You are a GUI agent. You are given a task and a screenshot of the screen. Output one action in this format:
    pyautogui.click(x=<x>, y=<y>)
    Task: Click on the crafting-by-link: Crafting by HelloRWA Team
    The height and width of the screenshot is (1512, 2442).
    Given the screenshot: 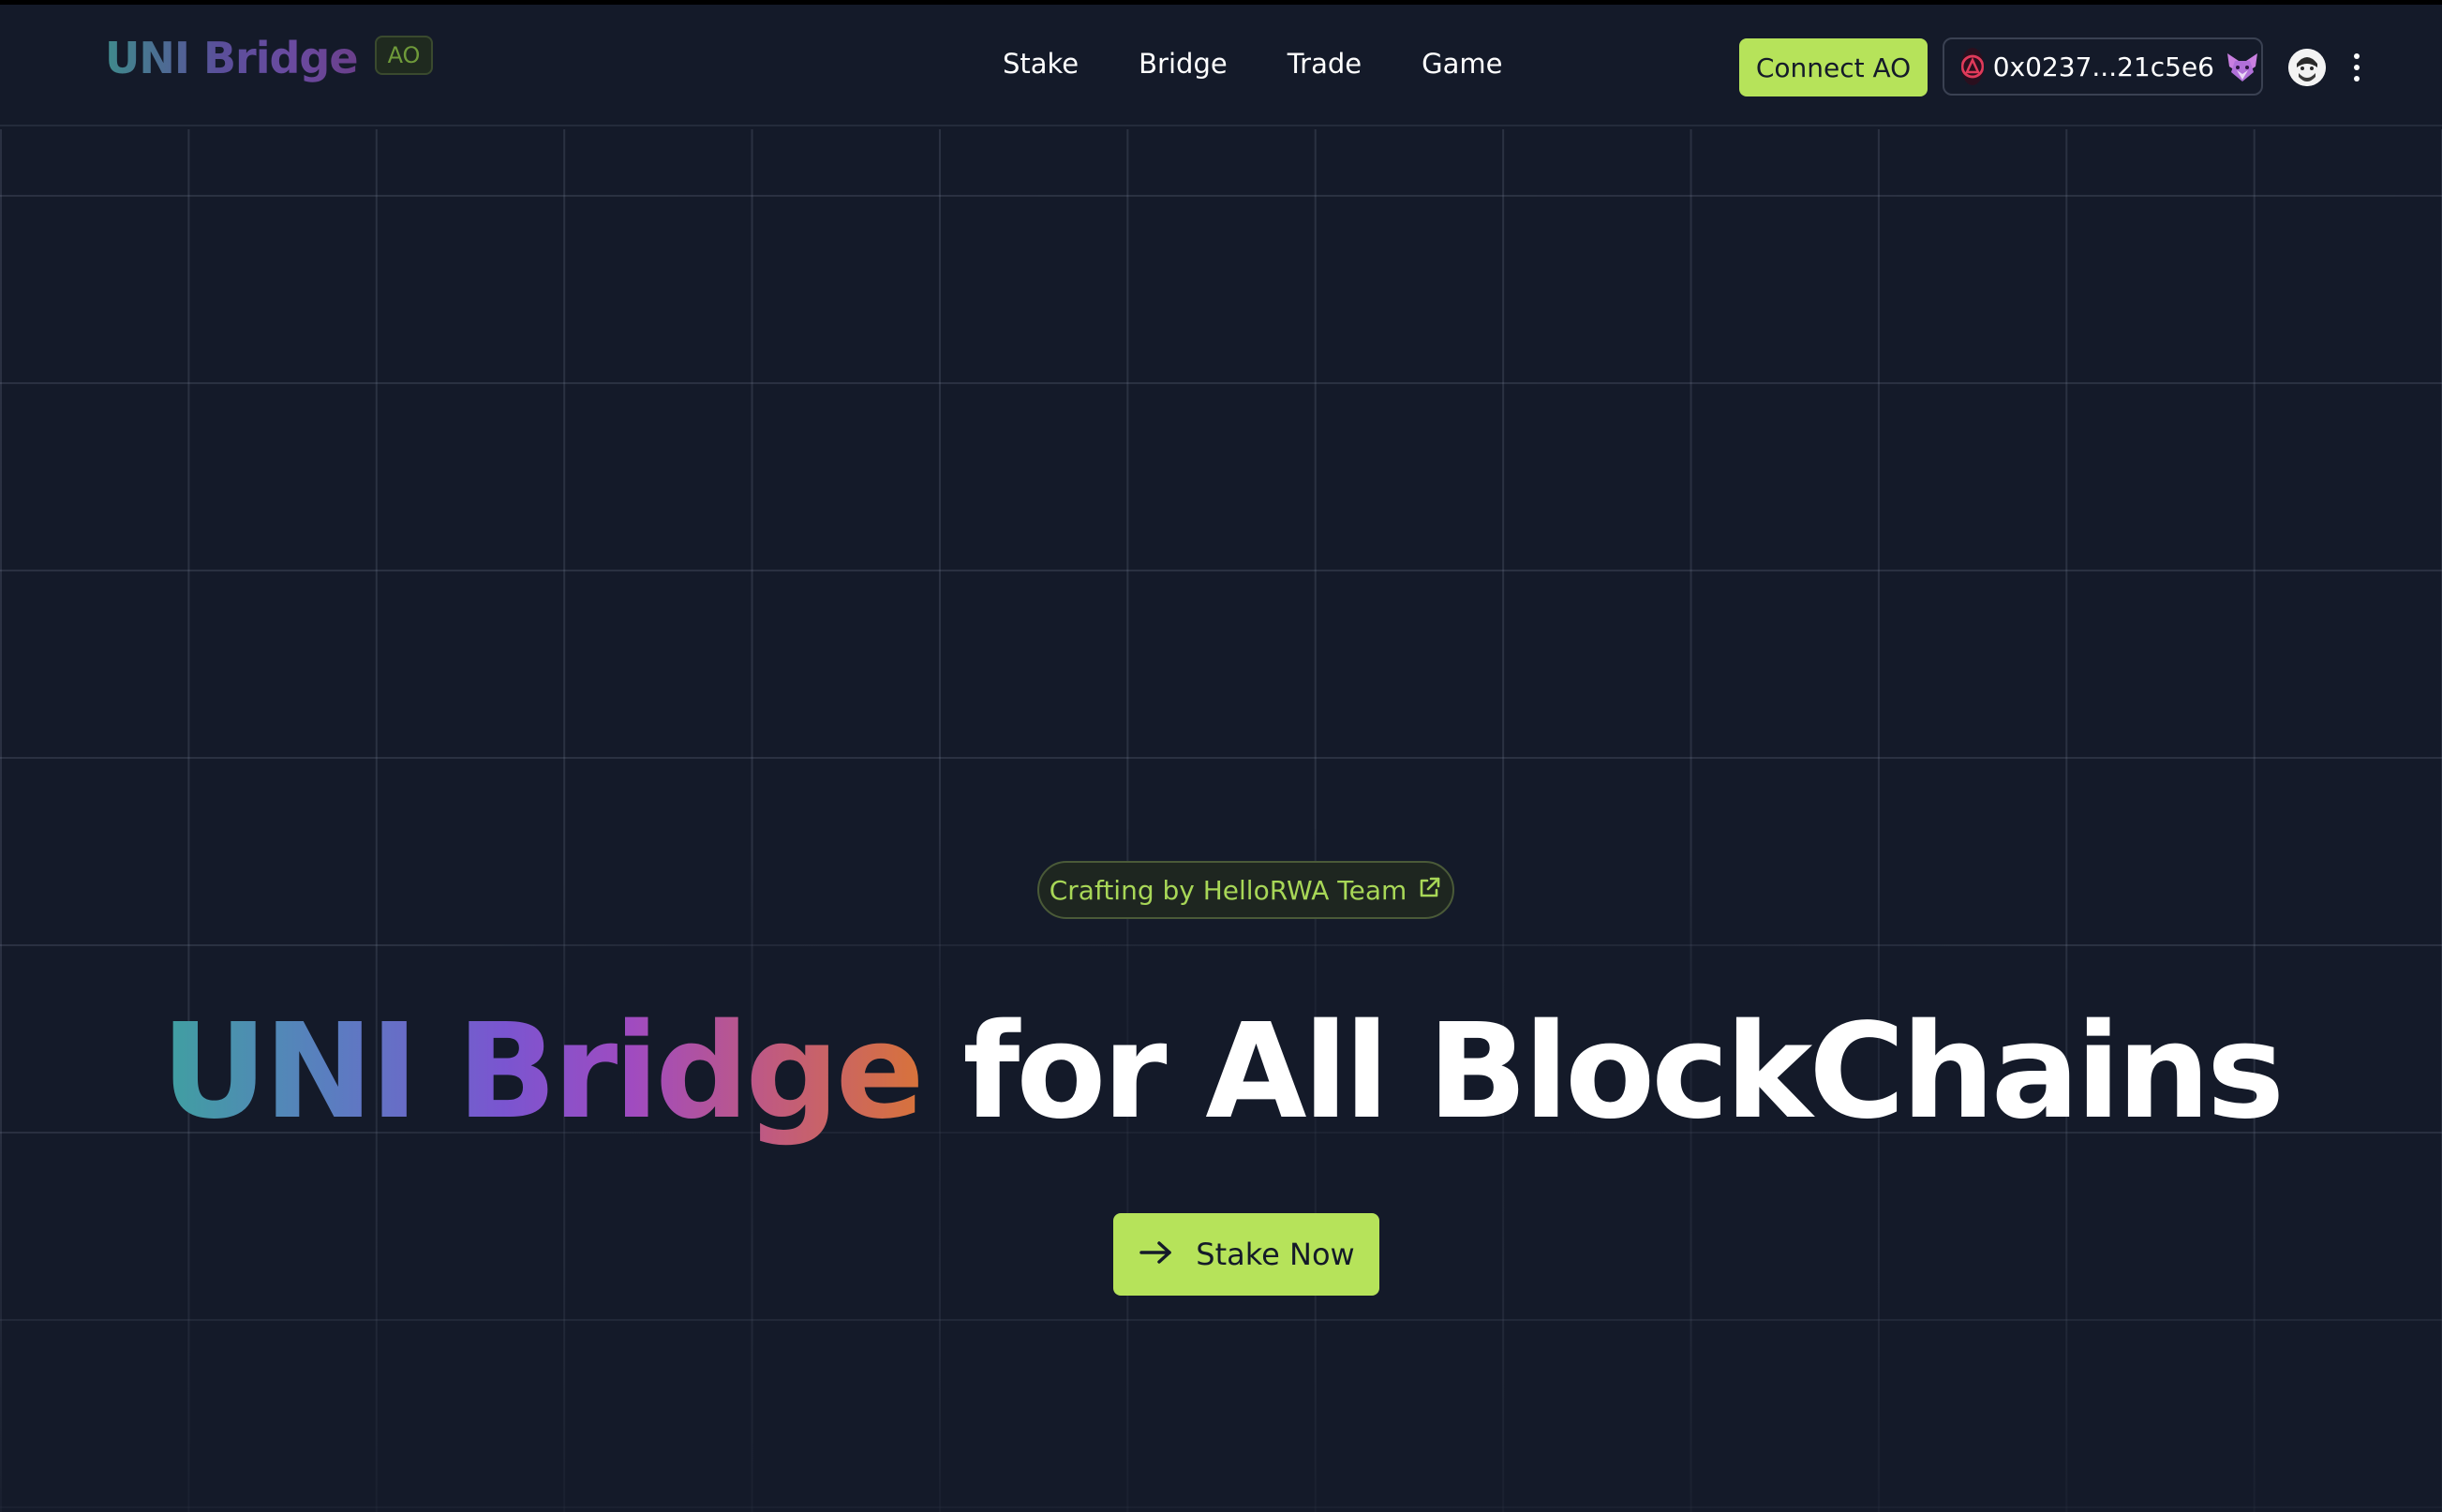 What is the action you would take?
    pyautogui.click(x=1245, y=890)
    